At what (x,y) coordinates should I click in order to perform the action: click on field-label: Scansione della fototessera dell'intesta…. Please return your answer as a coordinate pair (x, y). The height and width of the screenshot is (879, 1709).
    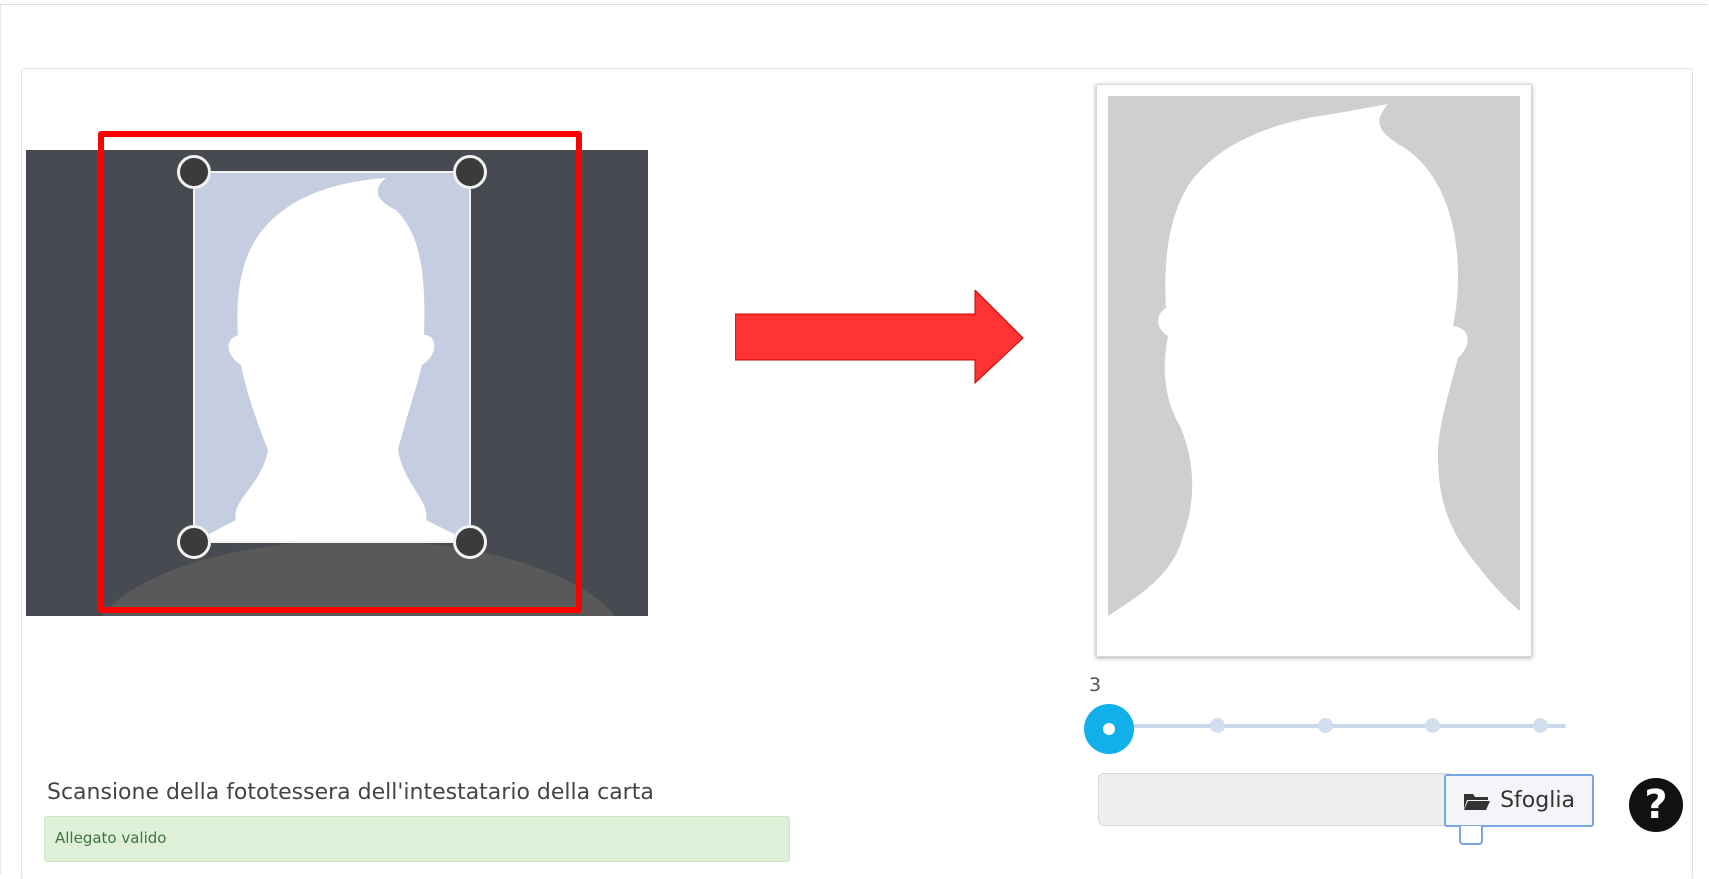
    Looking at the image, I should click on (350, 792).